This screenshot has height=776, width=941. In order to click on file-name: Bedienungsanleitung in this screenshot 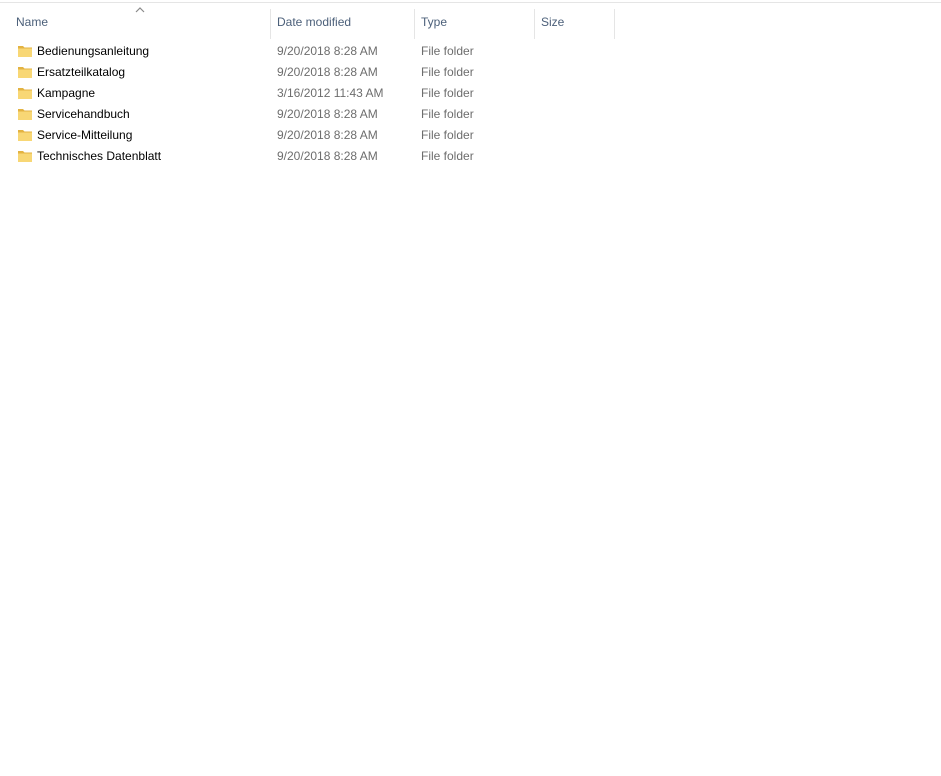, I will do `click(93, 51)`.